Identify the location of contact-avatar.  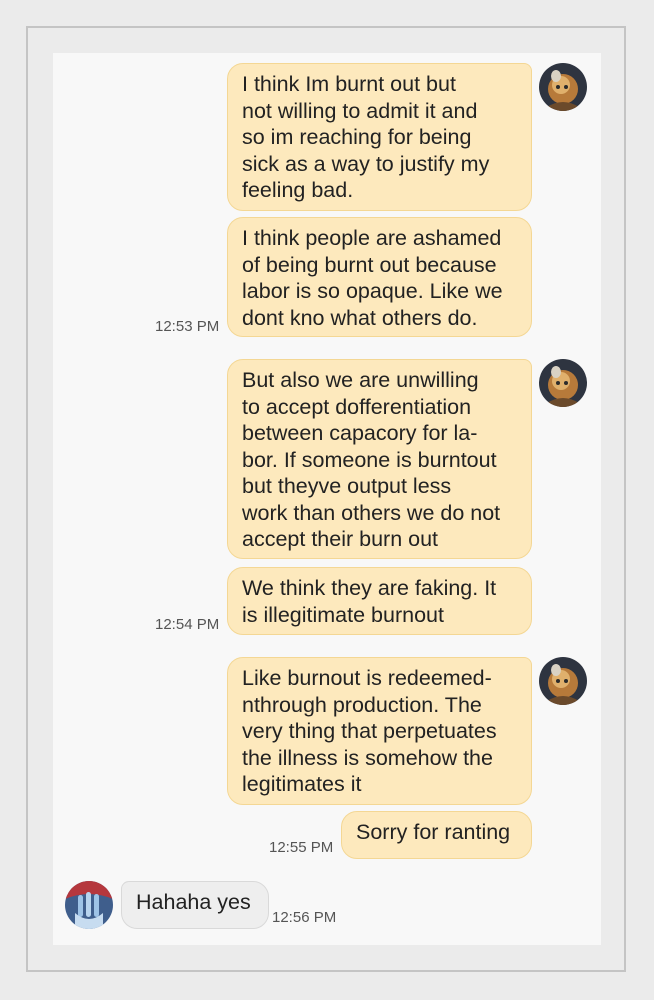
(89, 905).